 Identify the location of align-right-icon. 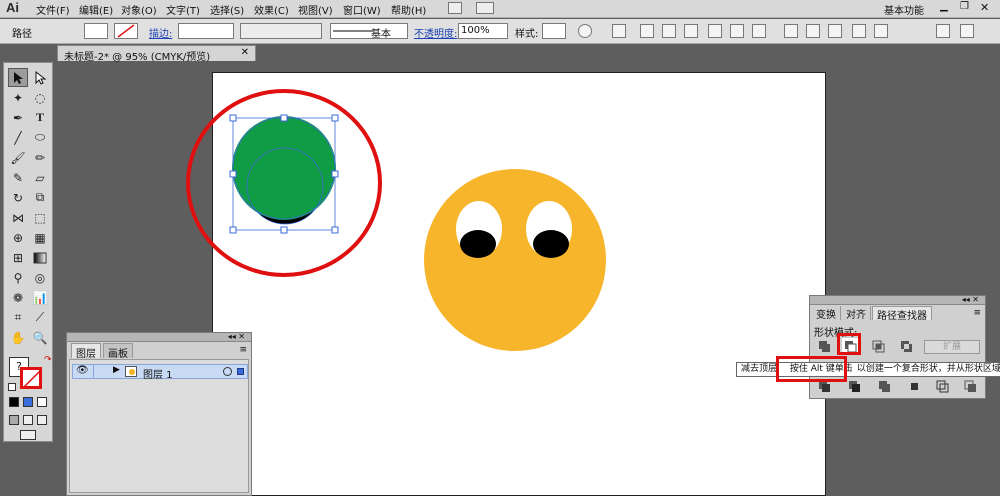
(691, 31).